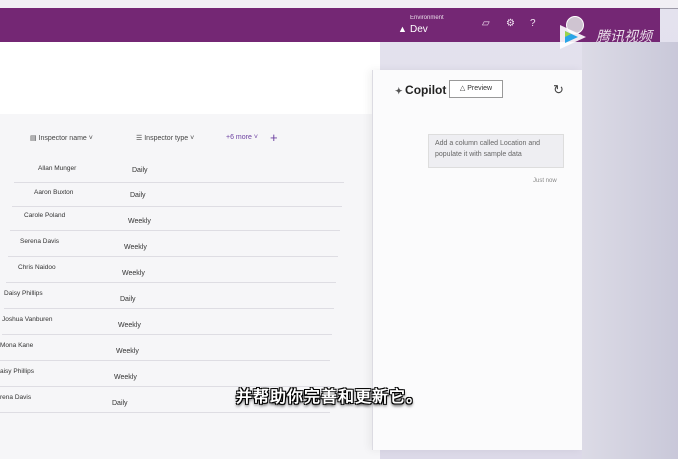  What do you see at coordinates (54, 192) in the screenshot?
I see `cell-inspector-name: Aaron Buxton` at bounding box center [54, 192].